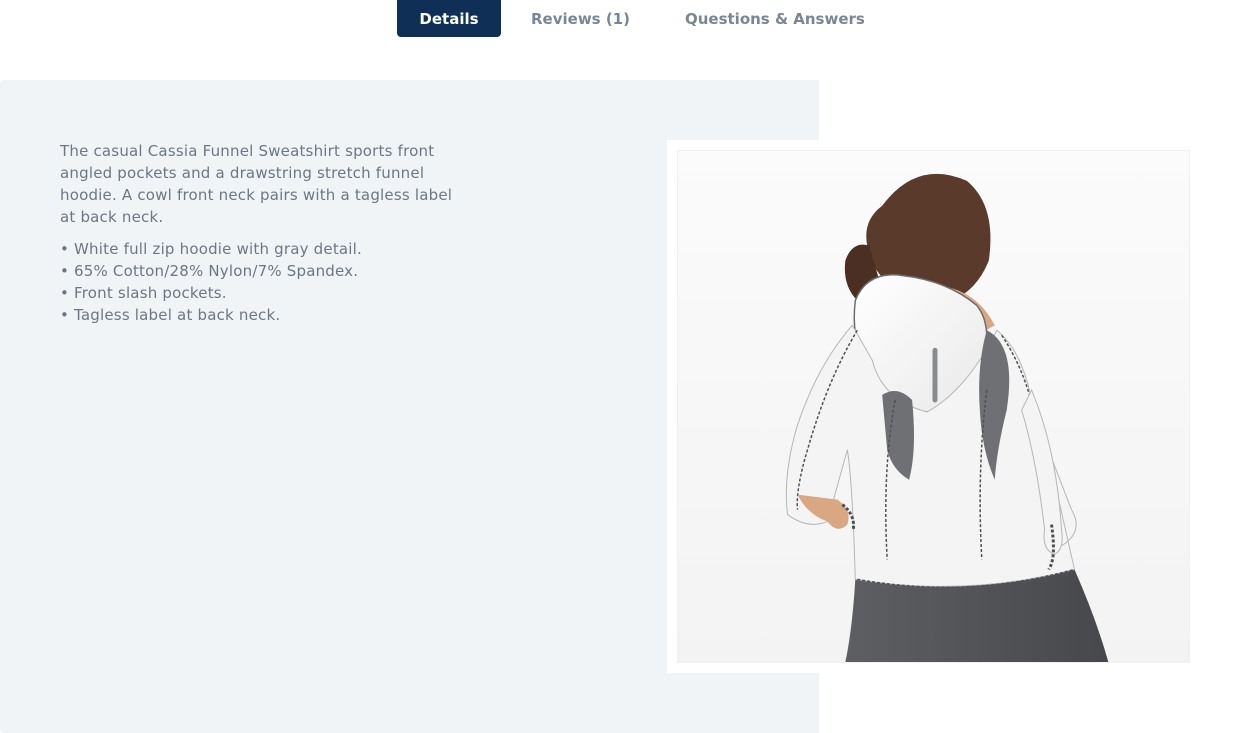  What do you see at coordinates (209, 271) in the screenshot?
I see `feature-item: • 65% Cotton/28% Nylon/7% Spandex.` at bounding box center [209, 271].